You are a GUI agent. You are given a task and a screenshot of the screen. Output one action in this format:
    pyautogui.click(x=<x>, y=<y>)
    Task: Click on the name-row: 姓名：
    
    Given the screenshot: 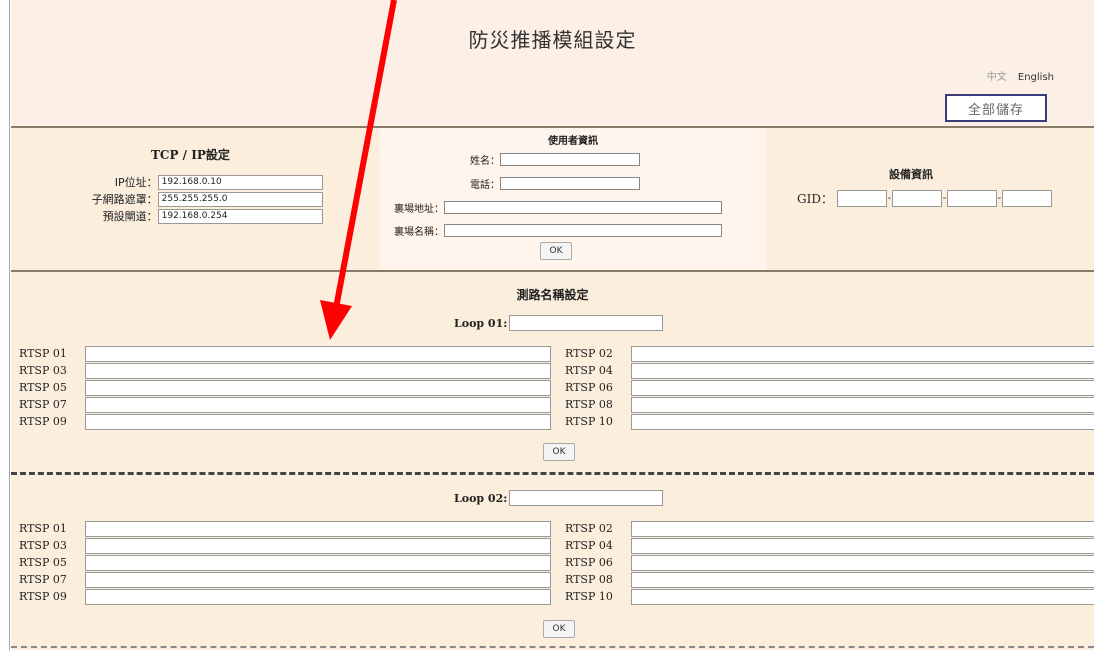 What is the action you would take?
    pyautogui.click(x=555, y=159)
    